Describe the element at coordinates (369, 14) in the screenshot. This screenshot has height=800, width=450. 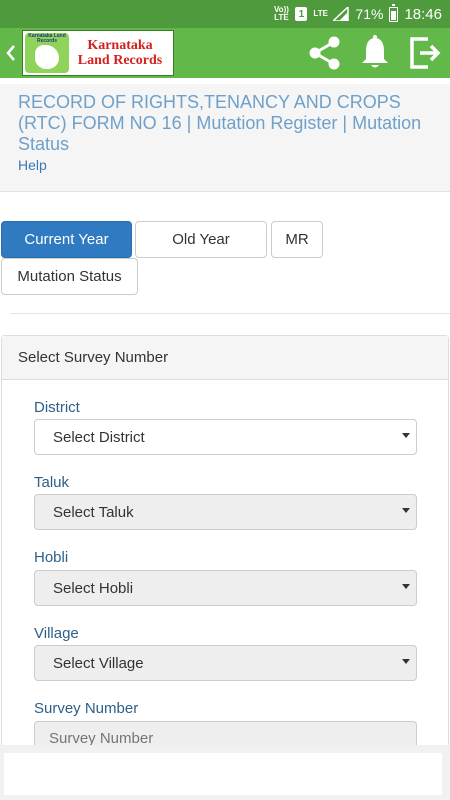
I see `battery-percent: 71%` at that location.